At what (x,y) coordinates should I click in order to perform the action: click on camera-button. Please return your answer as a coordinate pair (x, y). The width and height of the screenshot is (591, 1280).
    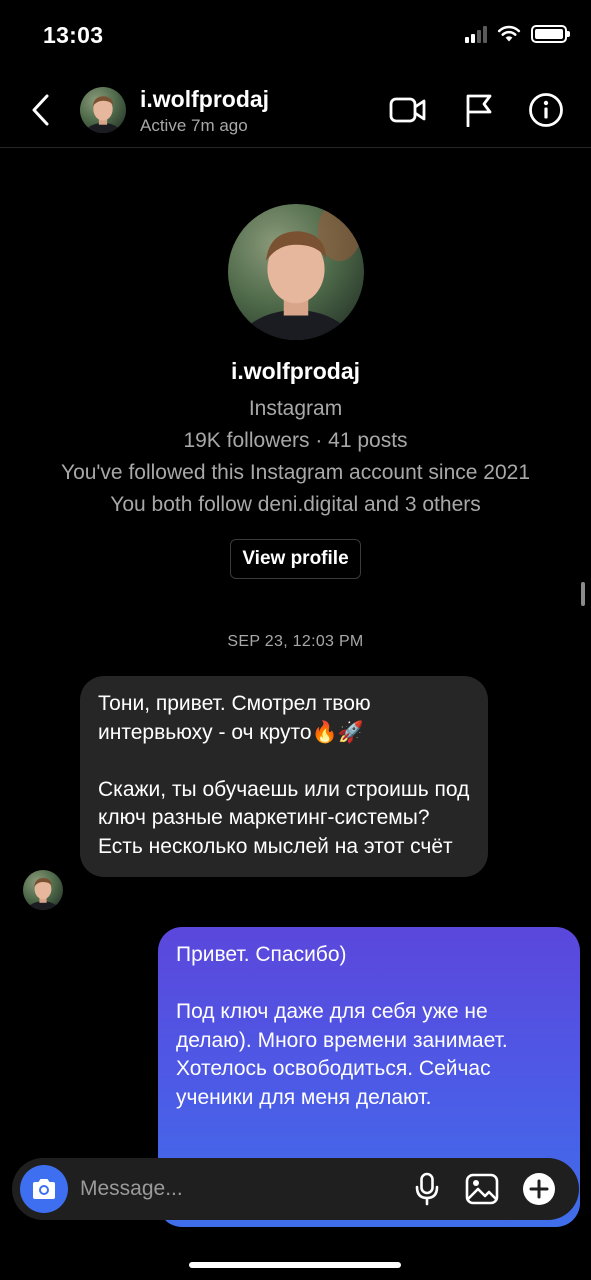
    Looking at the image, I should click on (44, 1189).